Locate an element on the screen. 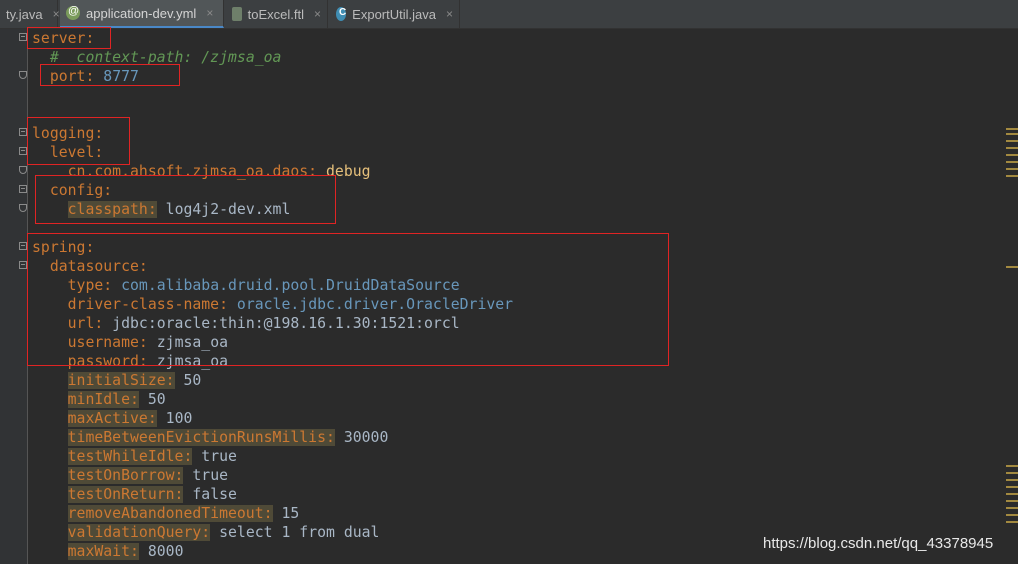  yaml-key: initialSize: is located at coordinates (121, 380).